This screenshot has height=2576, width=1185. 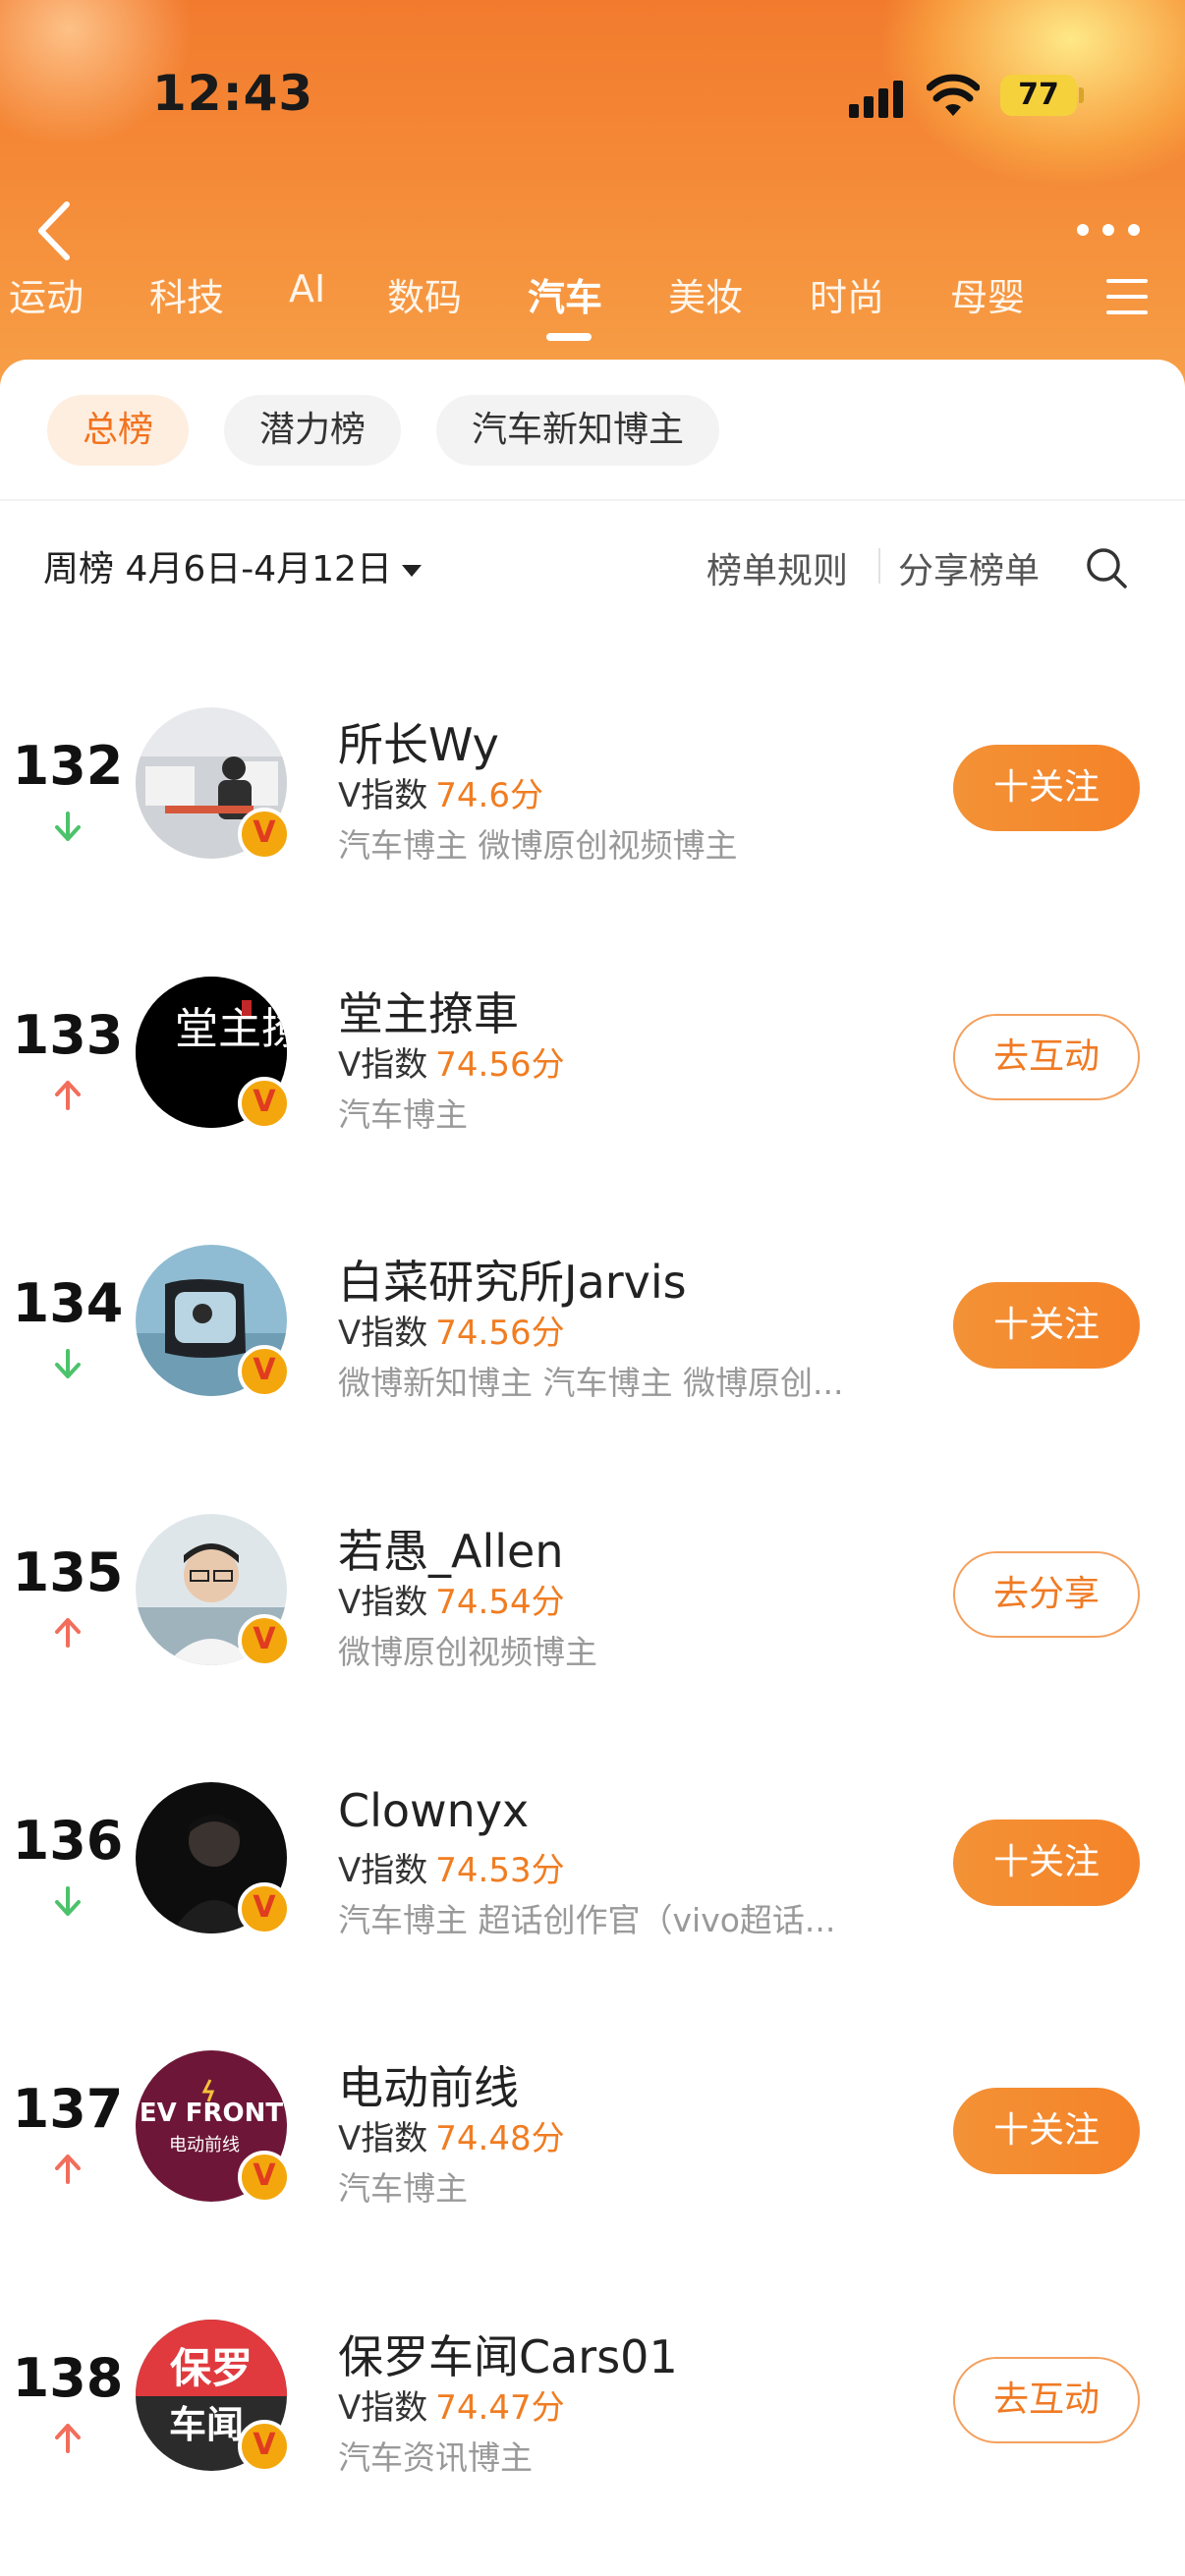 What do you see at coordinates (212, 2113) in the screenshot?
I see `avatar-text: EV FRONT` at bounding box center [212, 2113].